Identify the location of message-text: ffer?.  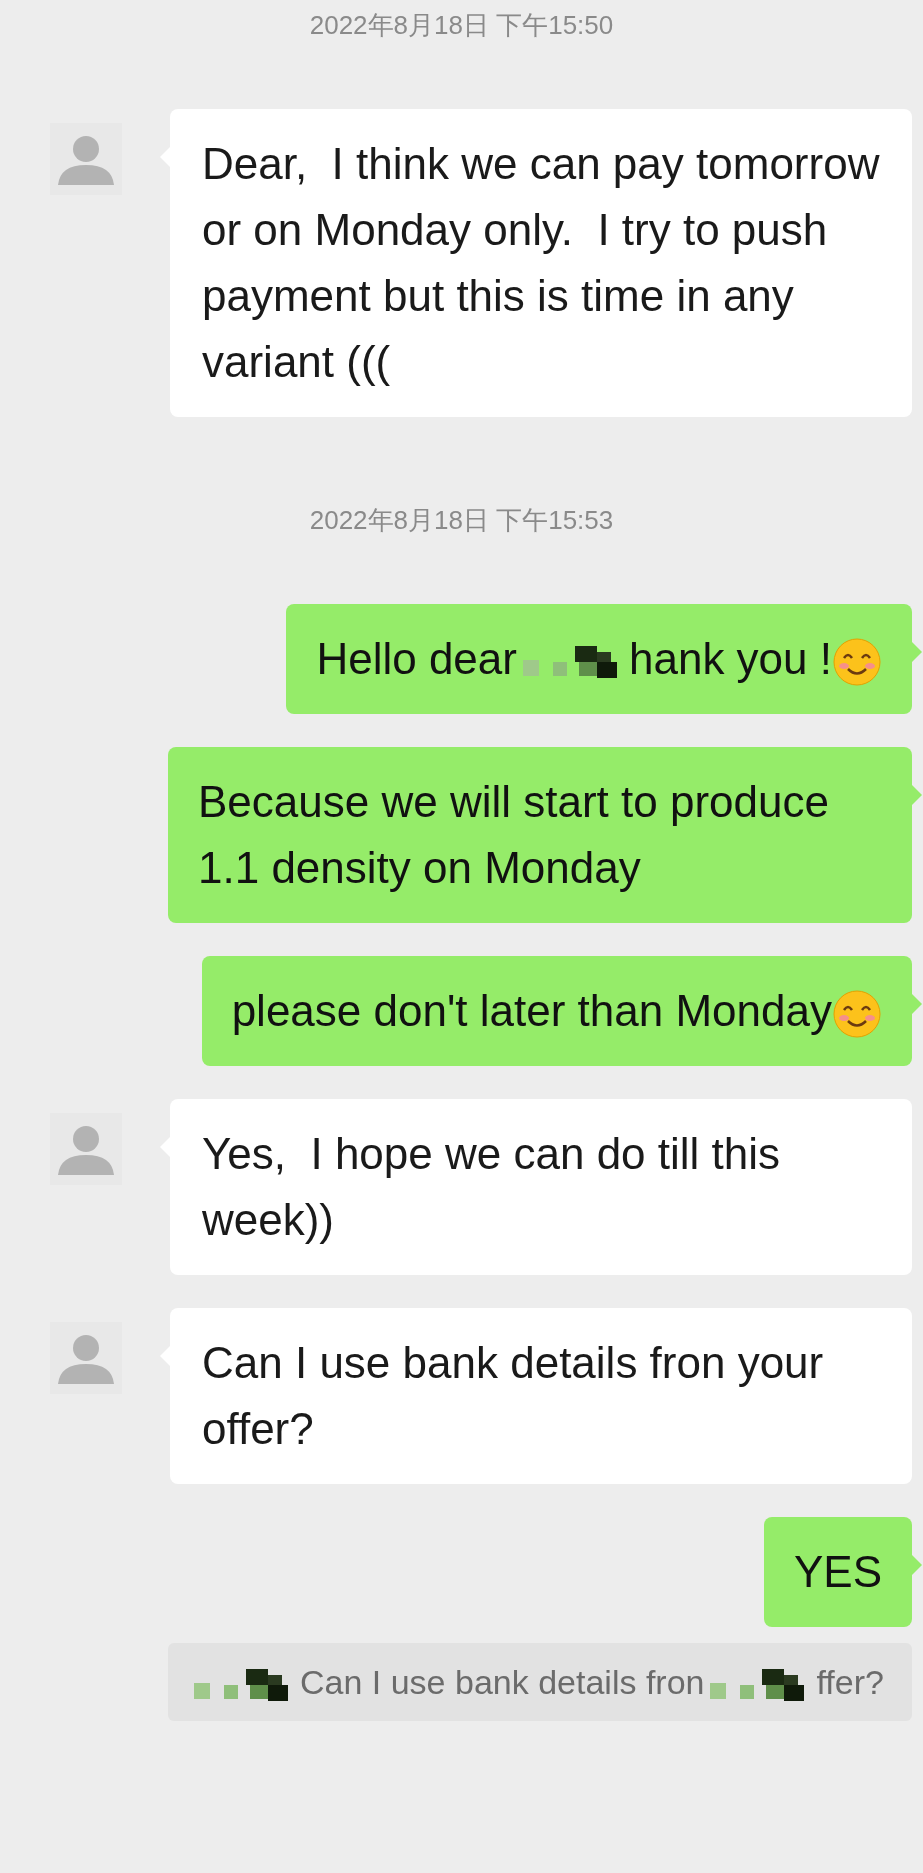
(850, 1682).